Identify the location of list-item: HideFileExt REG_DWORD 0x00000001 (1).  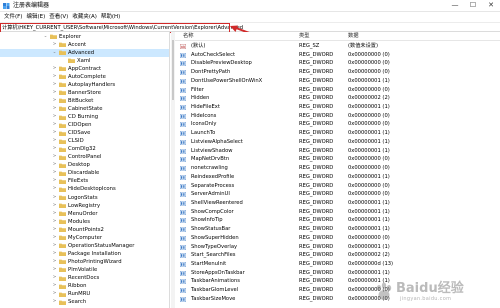
(337, 107).